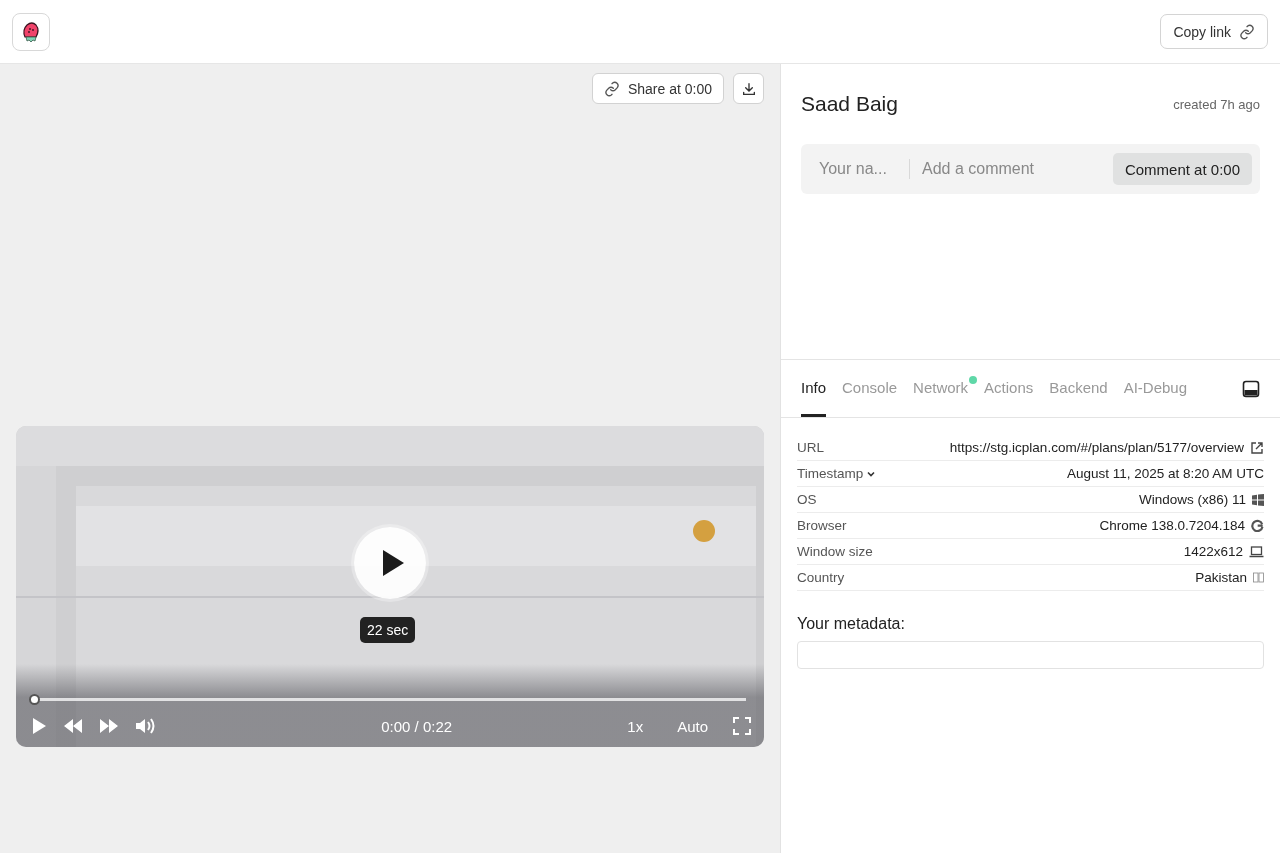  Describe the element at coordinates (109, 726) in the screenshot. I see `fast-forward-icon` at that location.